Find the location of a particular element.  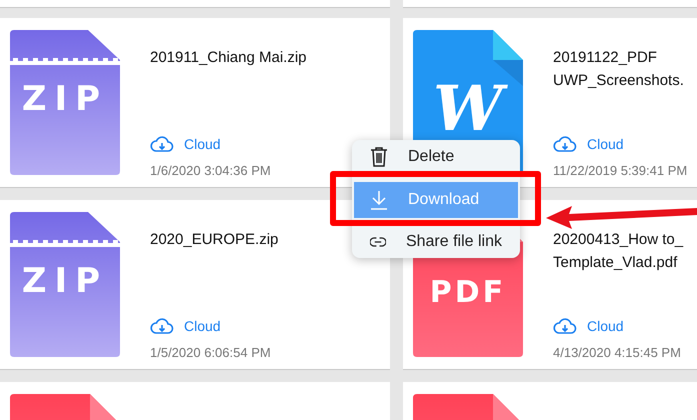

link-icon is located at coordinates (378, 242).